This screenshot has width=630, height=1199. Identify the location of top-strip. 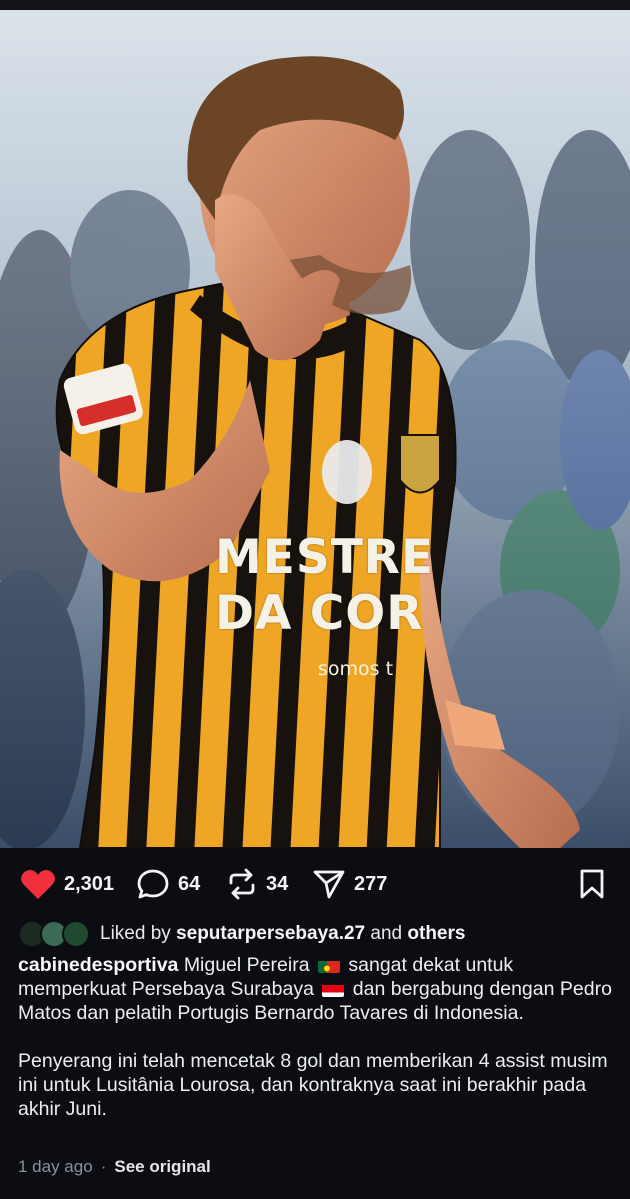
(315, 5).